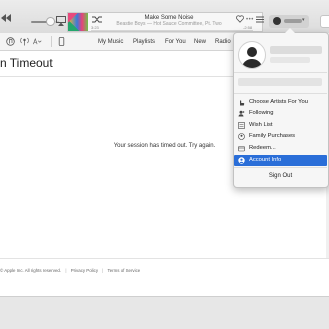 The image size is (329, 329). Describe the element at coordinates (277, 21) in the screenshot. I see `account-avatar-icon` at that location.